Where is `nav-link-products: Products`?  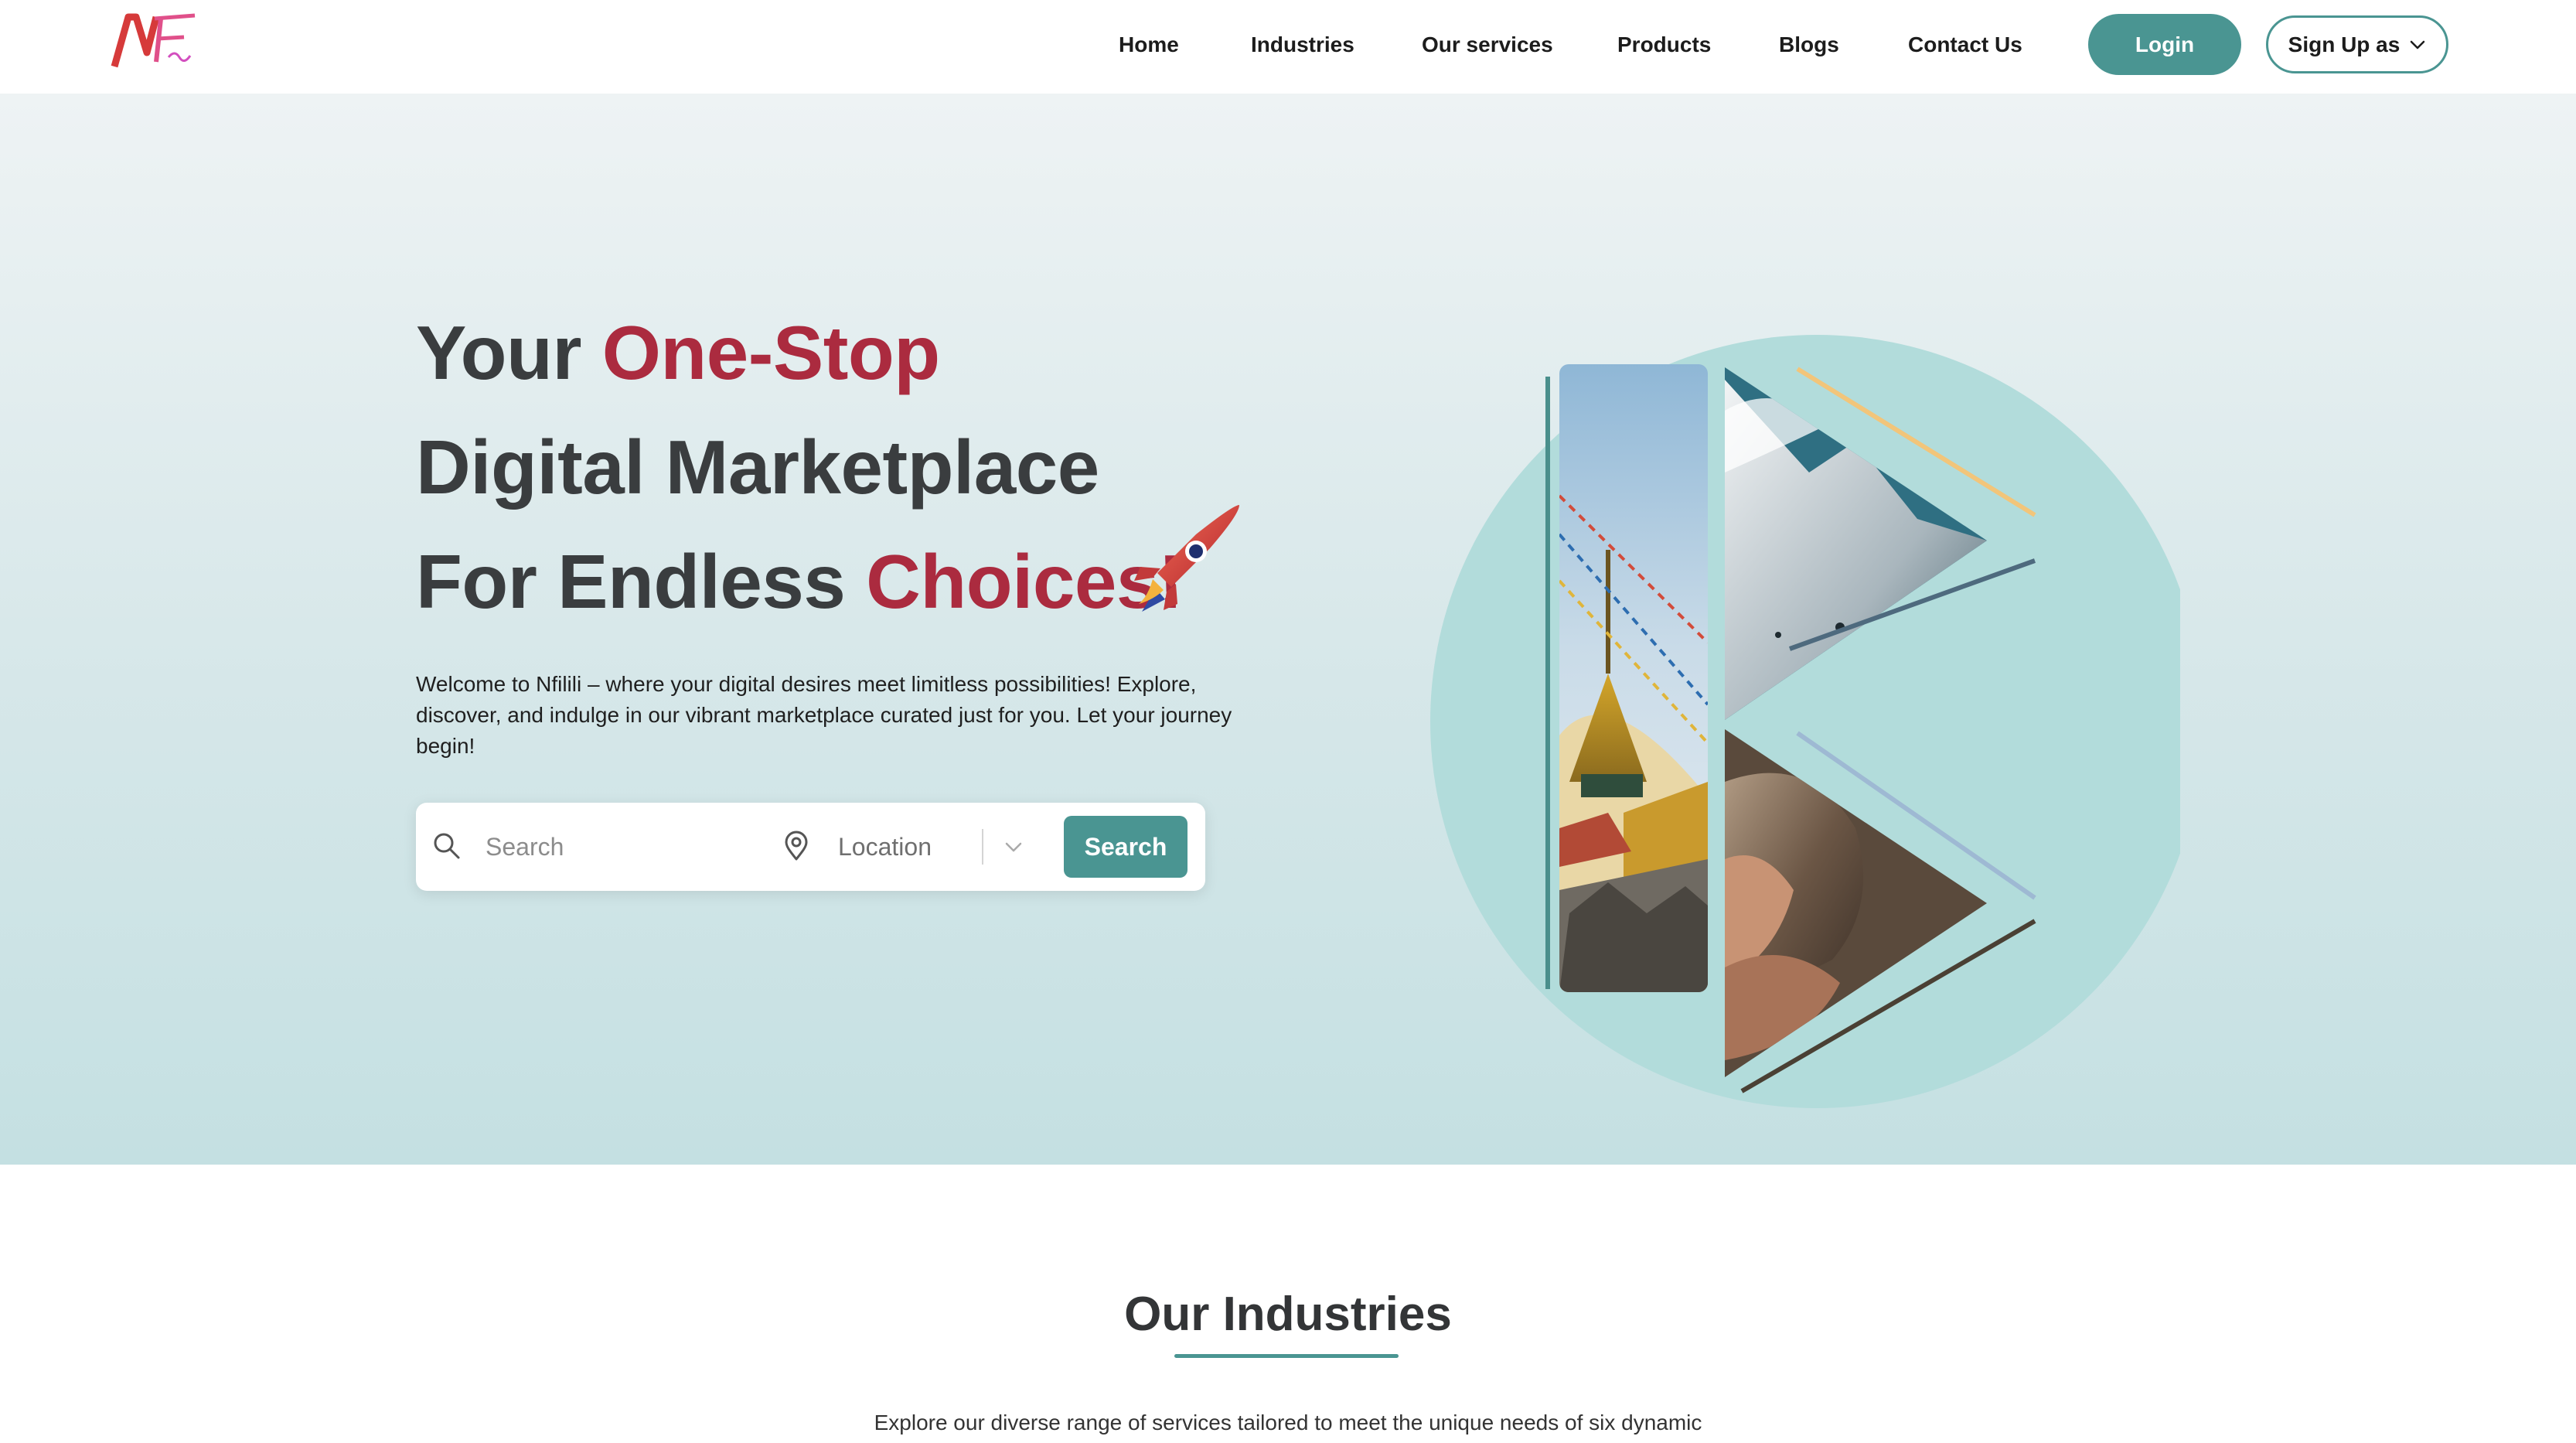 nav-link-products: Products is located at coordinates (1664, 44).